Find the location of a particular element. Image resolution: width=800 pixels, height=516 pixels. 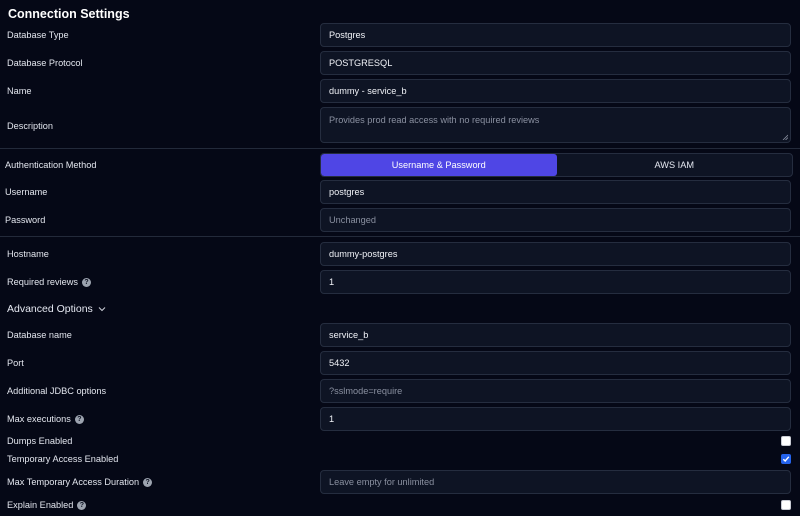

checkmark-icon is located at coordinates (786, 459).